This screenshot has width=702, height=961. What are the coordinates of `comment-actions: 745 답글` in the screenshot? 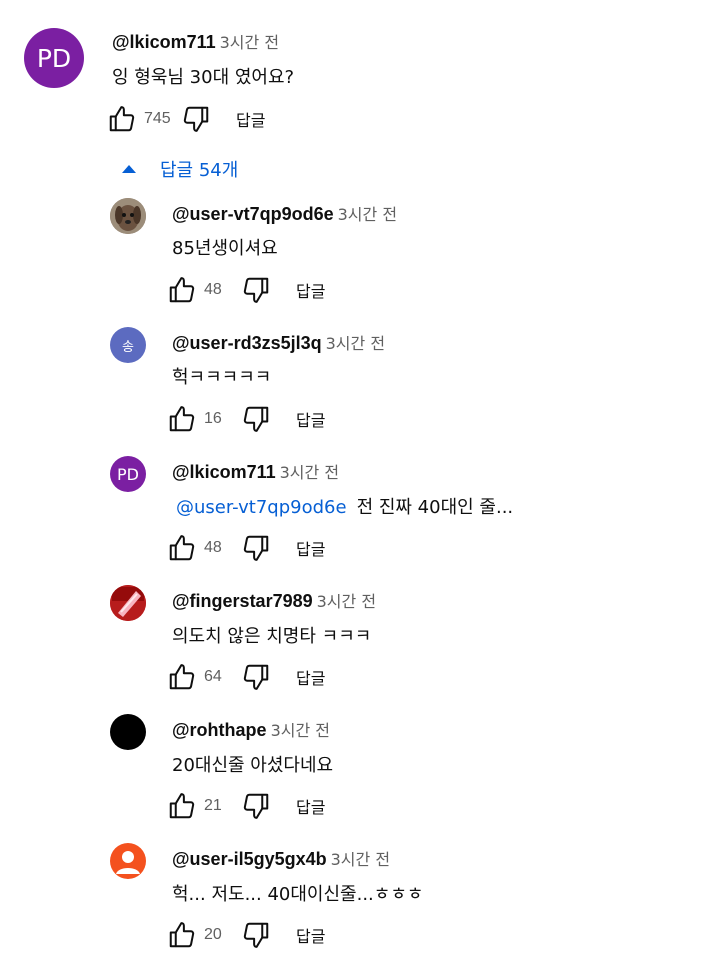 It's located at (185, 119).